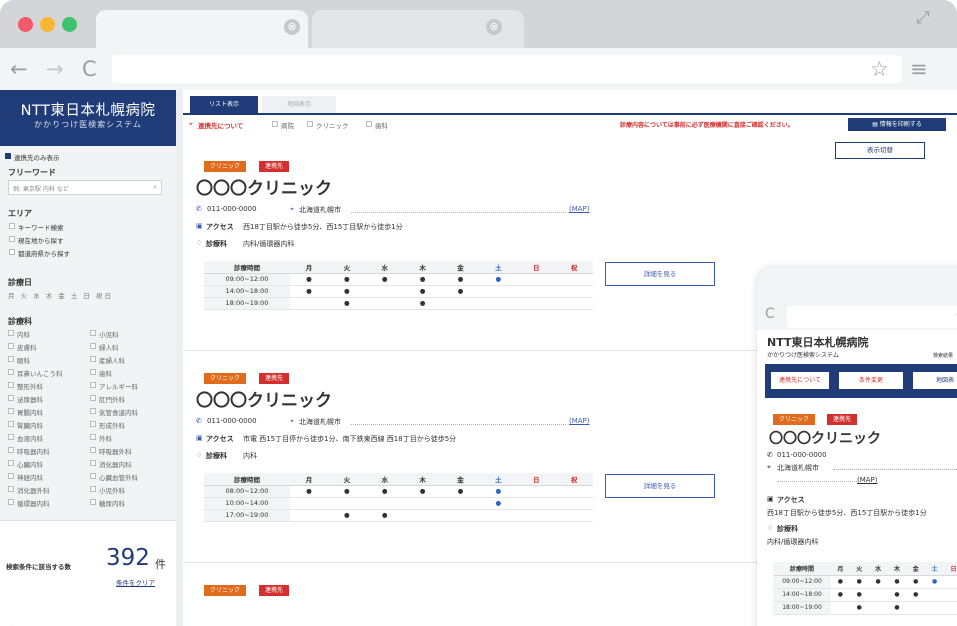 The height and width of the screenshot is (626, 957). What do you see at coordinates (418, 29) in the screenshot?
I see `browser-tab-inactive: ⊗` at bounding box center [418, 29].